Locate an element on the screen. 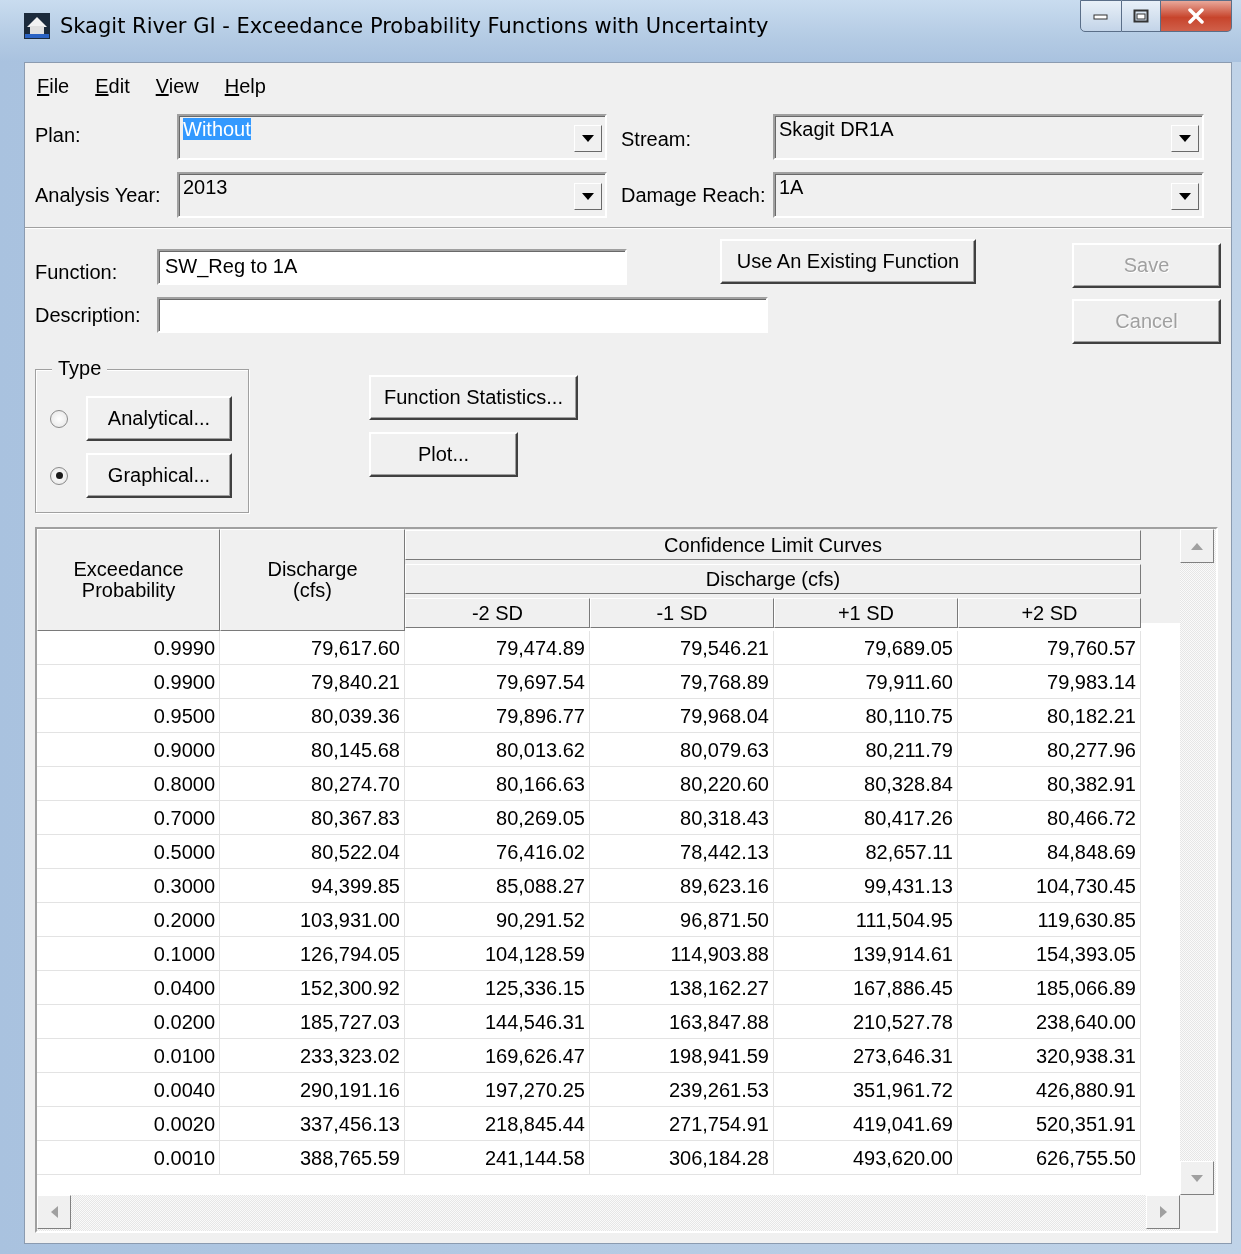 The height and width of the screenshot is (1254, 1241). table-cell: 80,277.96 is located at coordinates (1049, 750).